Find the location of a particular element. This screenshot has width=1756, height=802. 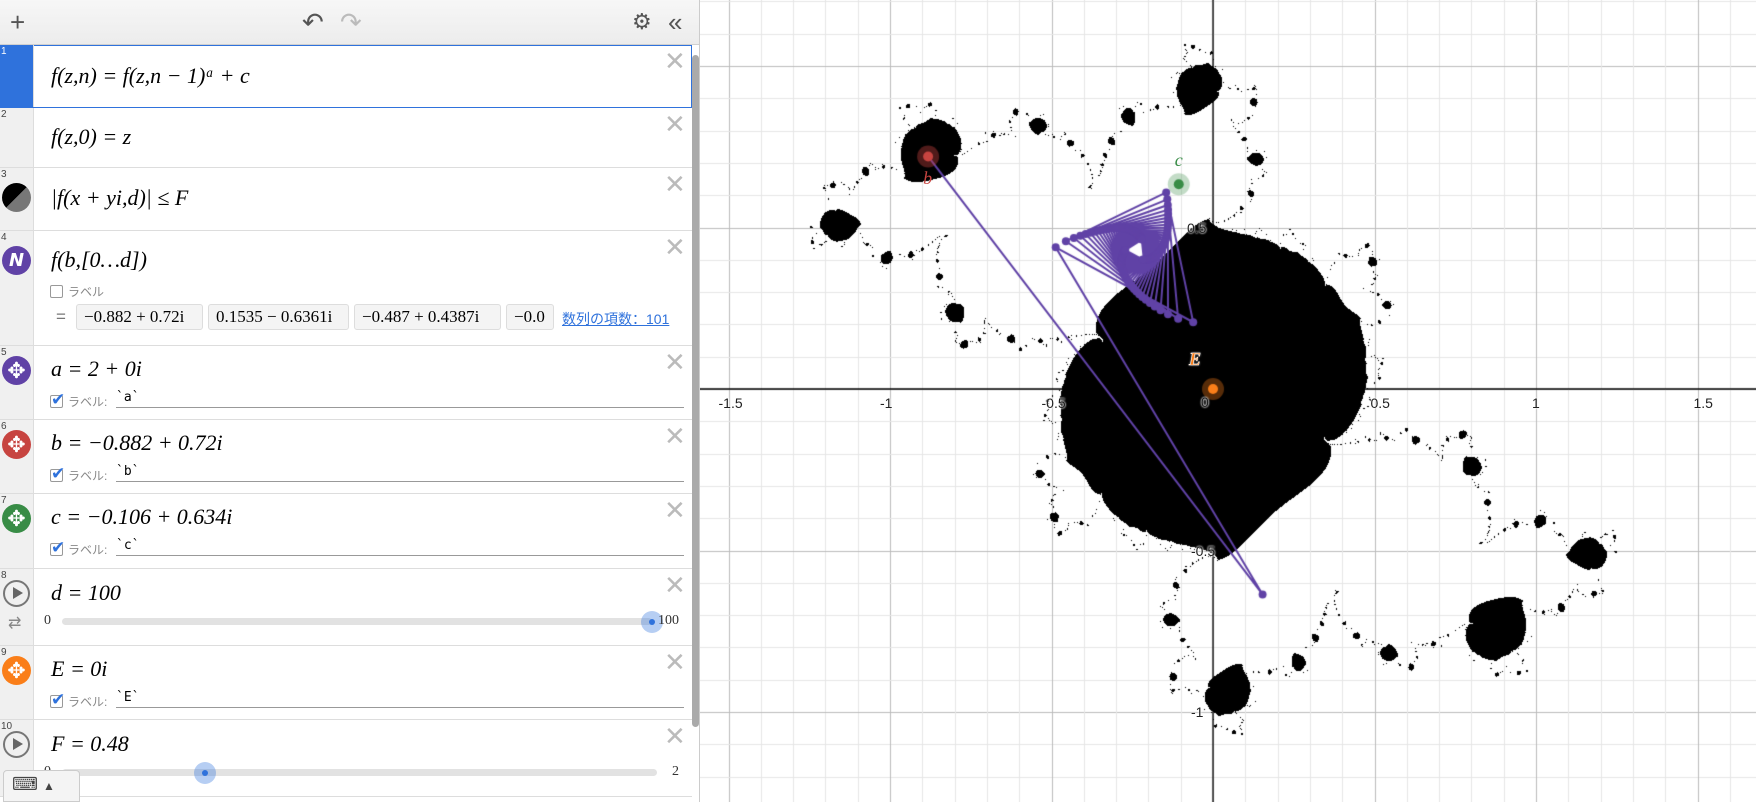

expression-math: b = −0.882 + 0.72i is located at coordinates (137, 443).